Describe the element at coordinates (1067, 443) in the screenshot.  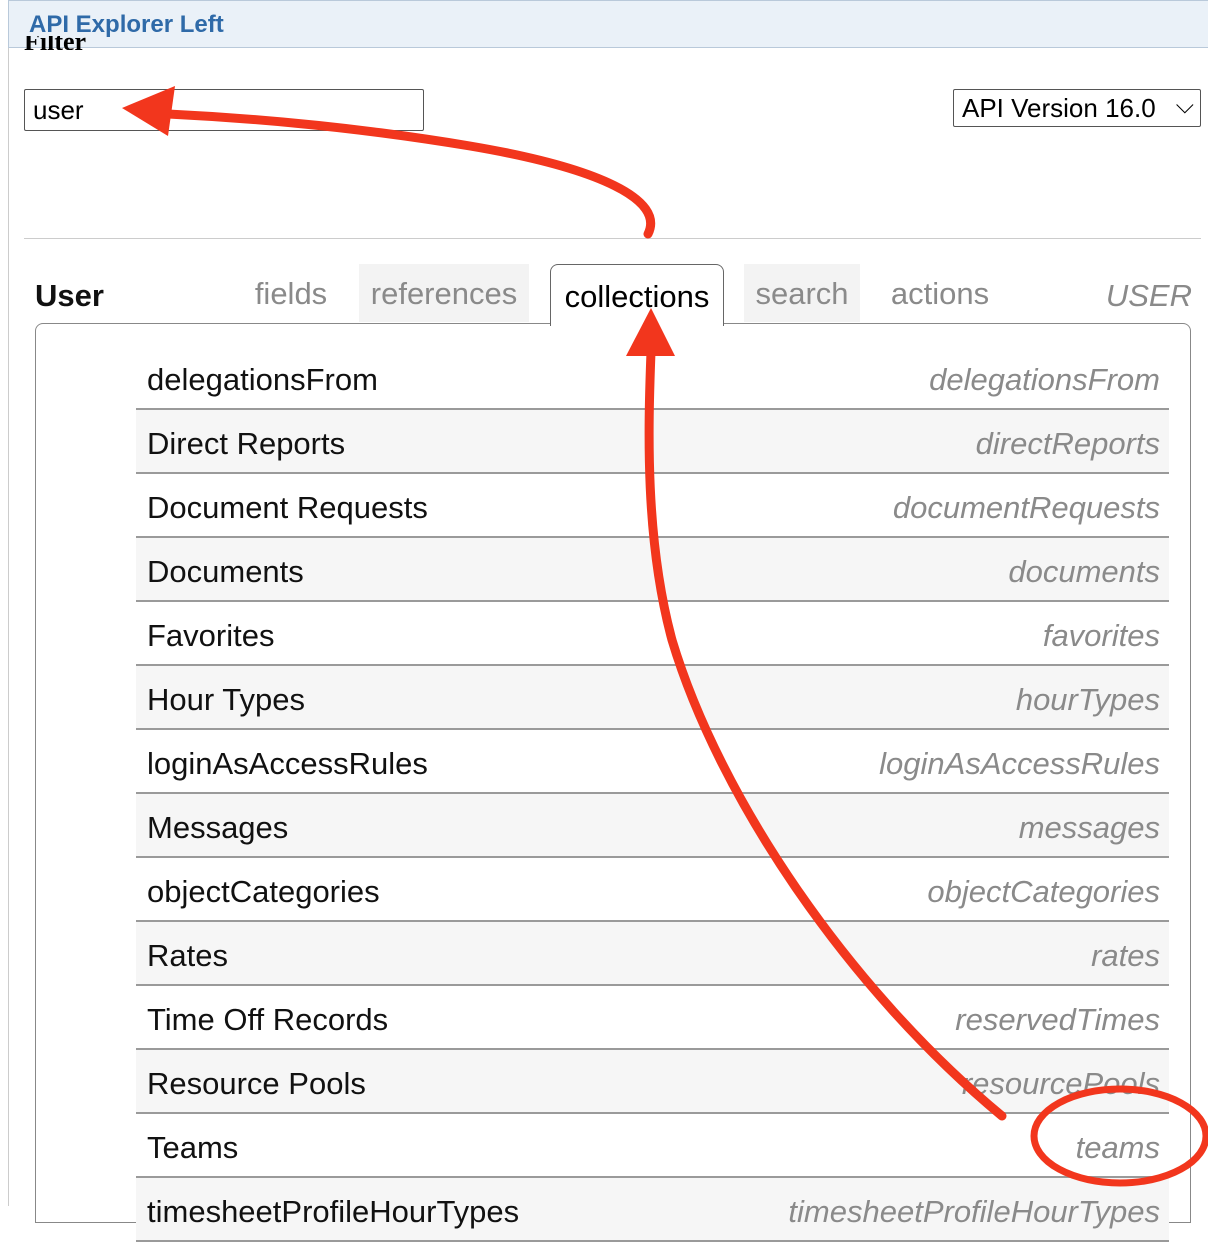
I see `collection-api-name: directReports` at that location.